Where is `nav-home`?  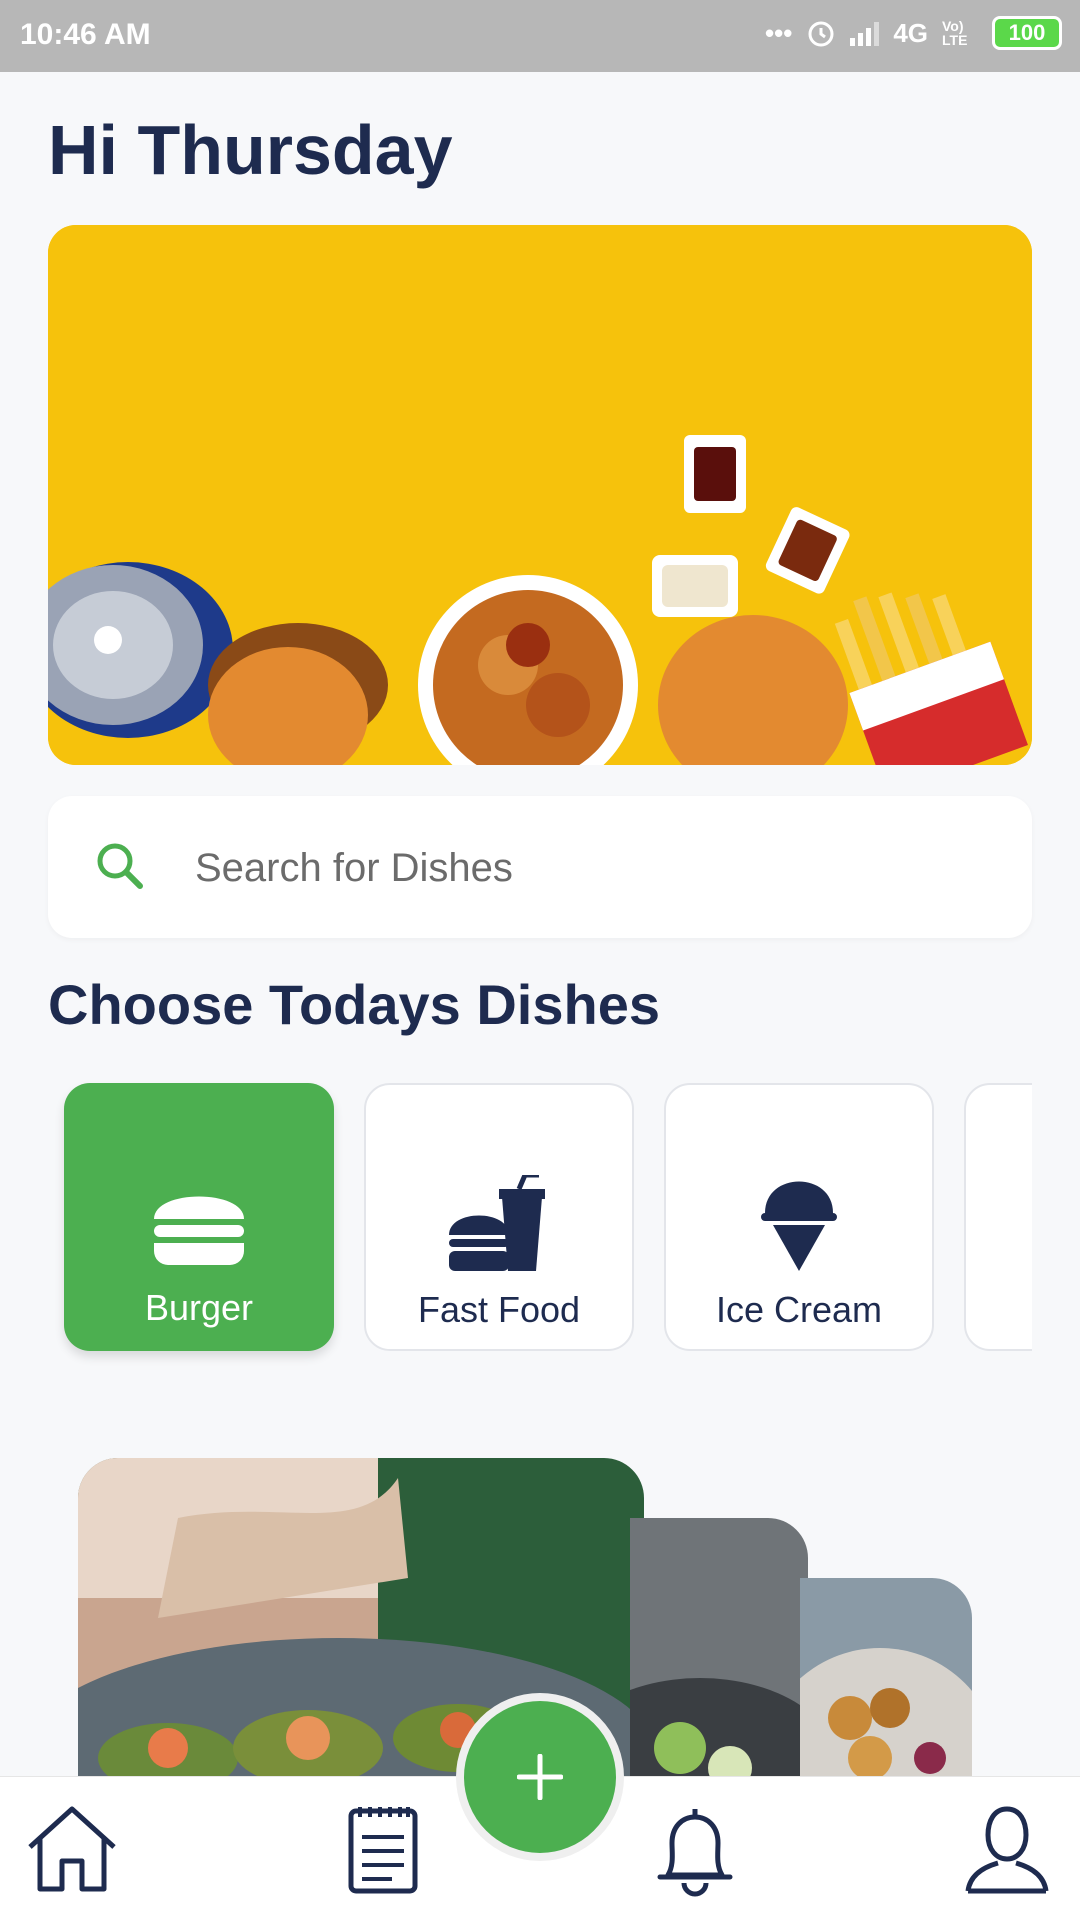
nav-home is located at coordinates (72, 1851).